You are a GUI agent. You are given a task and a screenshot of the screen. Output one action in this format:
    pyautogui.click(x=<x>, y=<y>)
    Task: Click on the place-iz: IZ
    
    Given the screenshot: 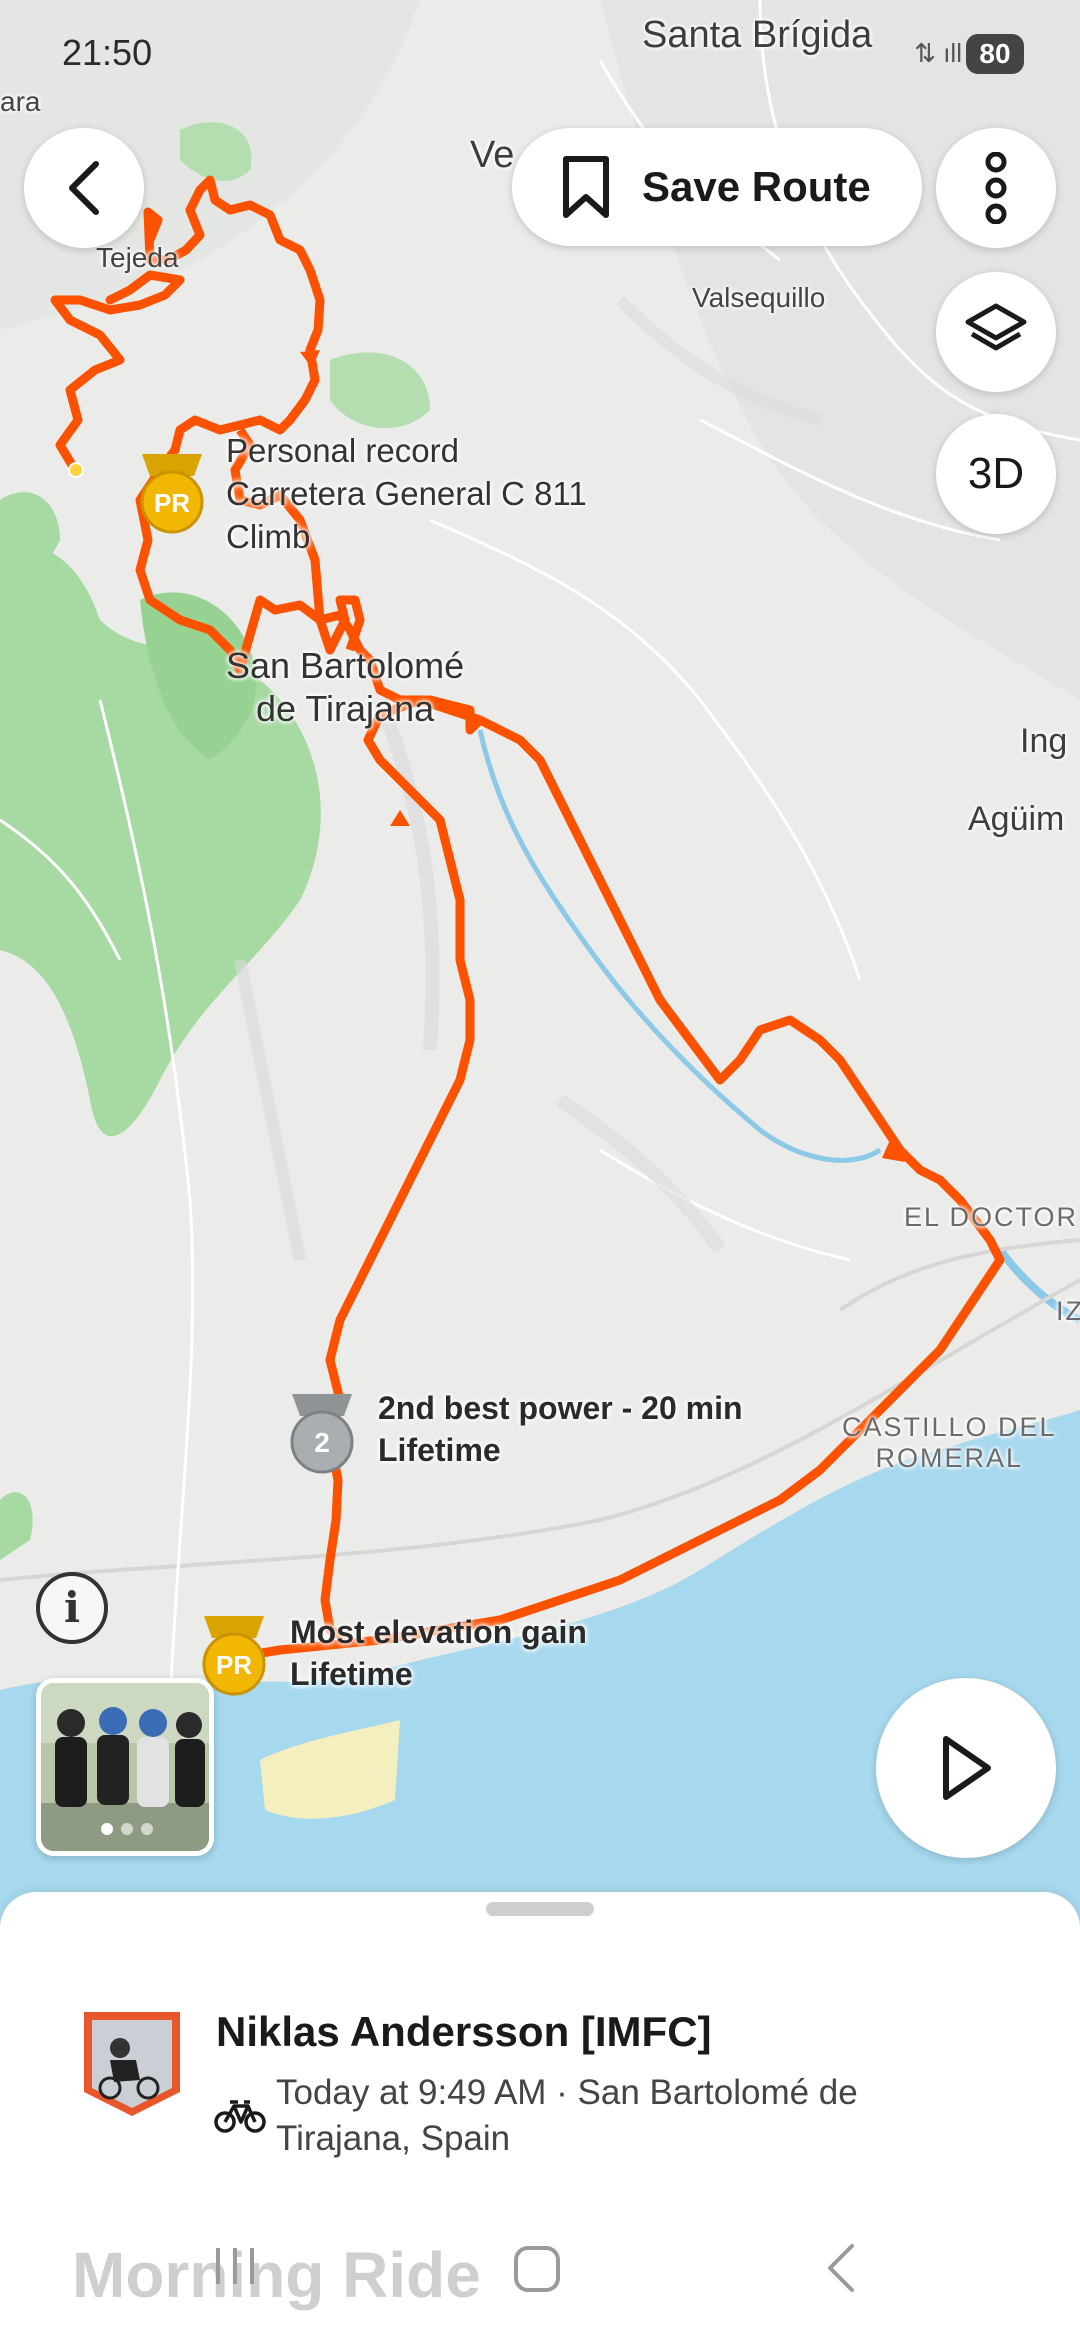 What is the action you would take?
    pyautogui.click(x=1068, y=1311)
    